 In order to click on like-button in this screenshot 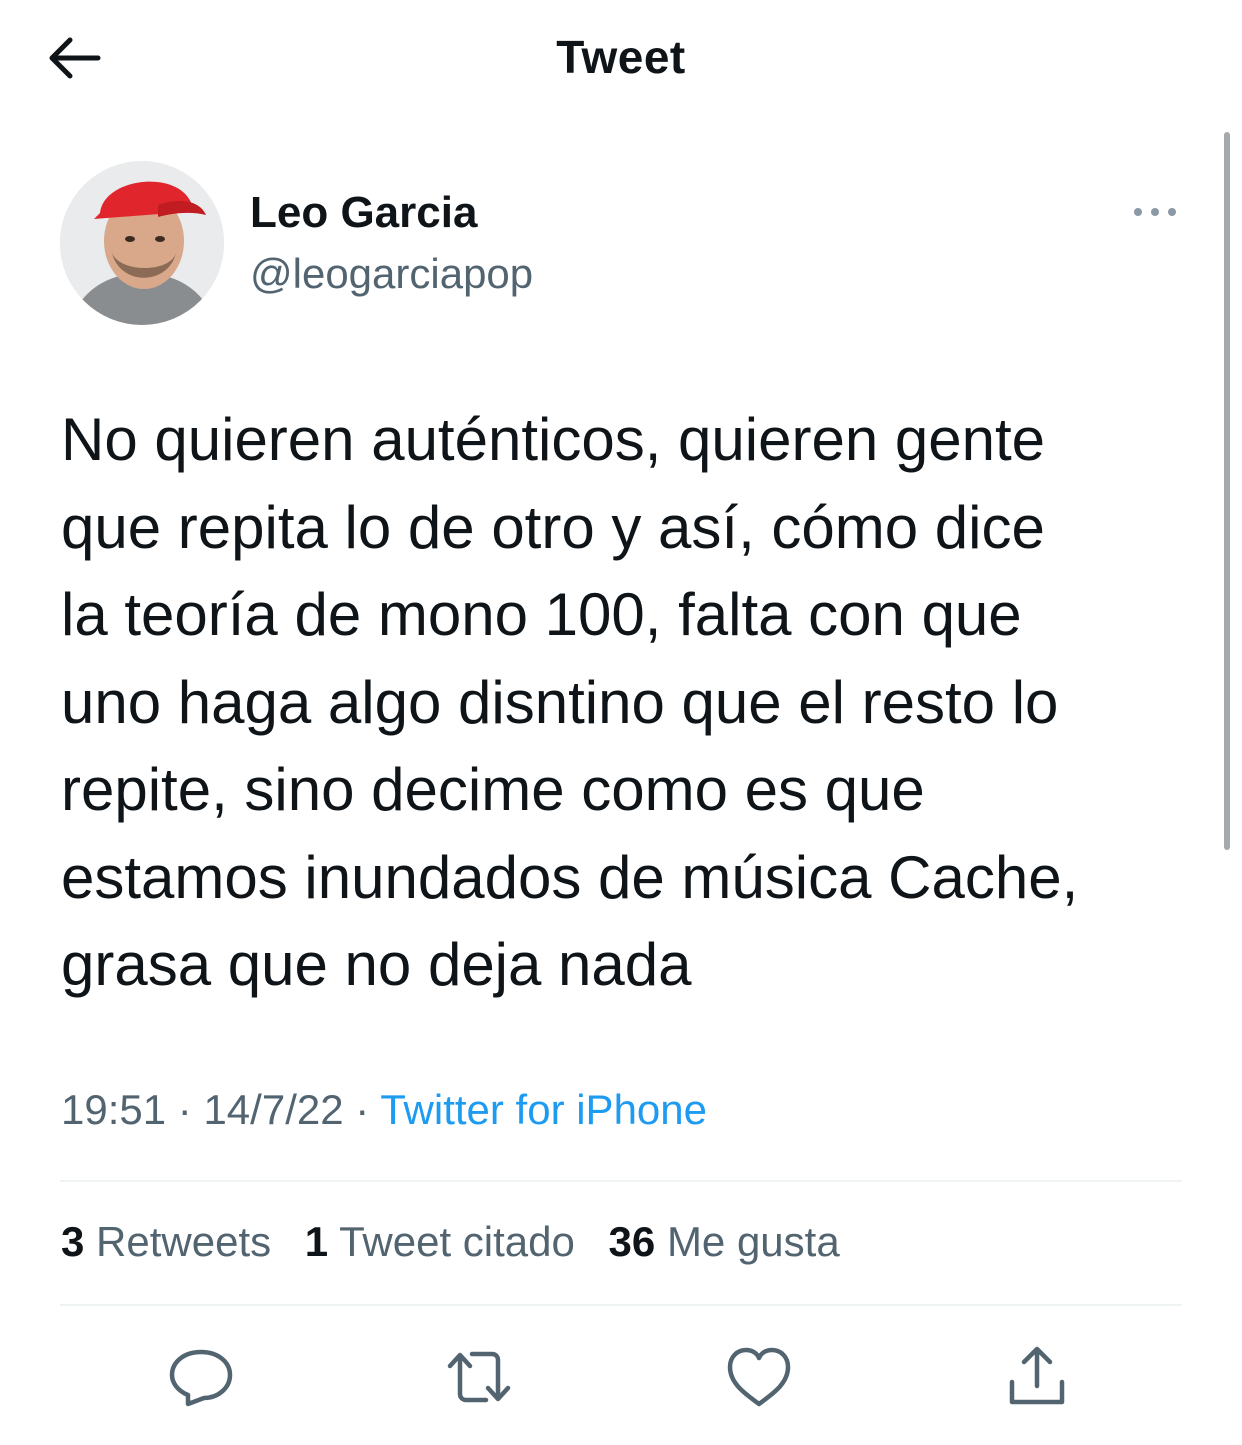, I will do `click(759, 1377)`.